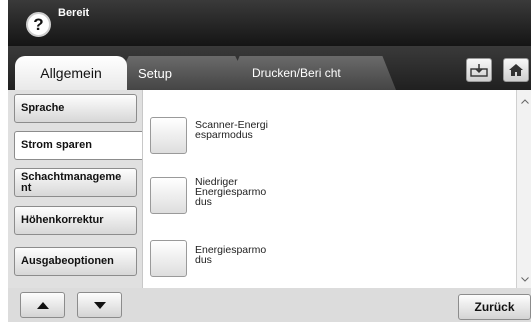 The height and width of the screenshot is (322, 531). I want to click on menu-item-ausgabeoptionen: Ausgabeoptionen, so click(75, 261).